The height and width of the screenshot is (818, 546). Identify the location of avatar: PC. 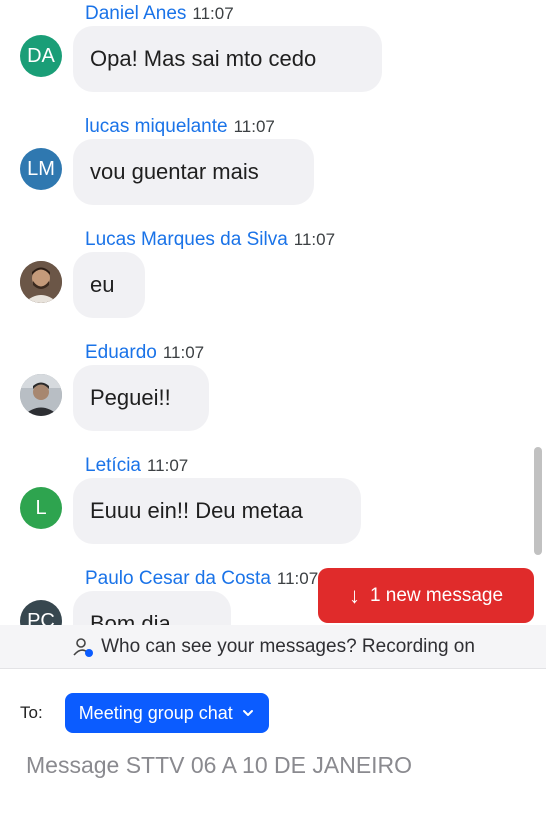
(41, 612).